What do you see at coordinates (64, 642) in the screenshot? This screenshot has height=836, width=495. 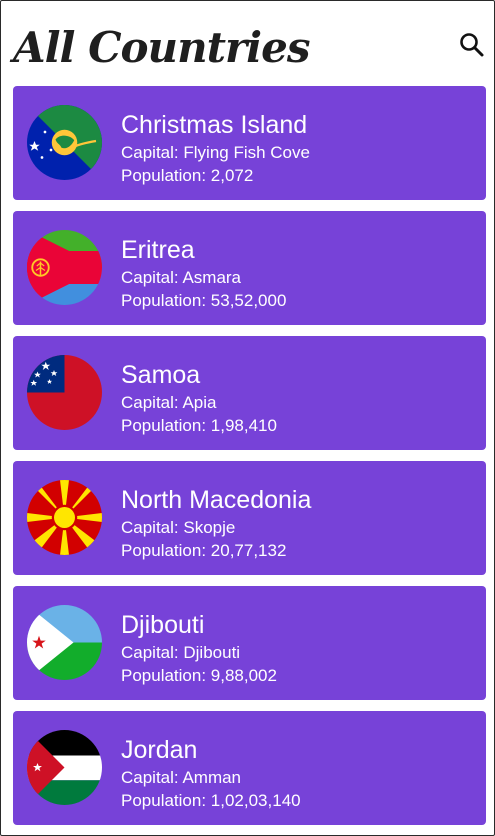 I see `djibouti-flag-icon` at bounding box center [64, 642].